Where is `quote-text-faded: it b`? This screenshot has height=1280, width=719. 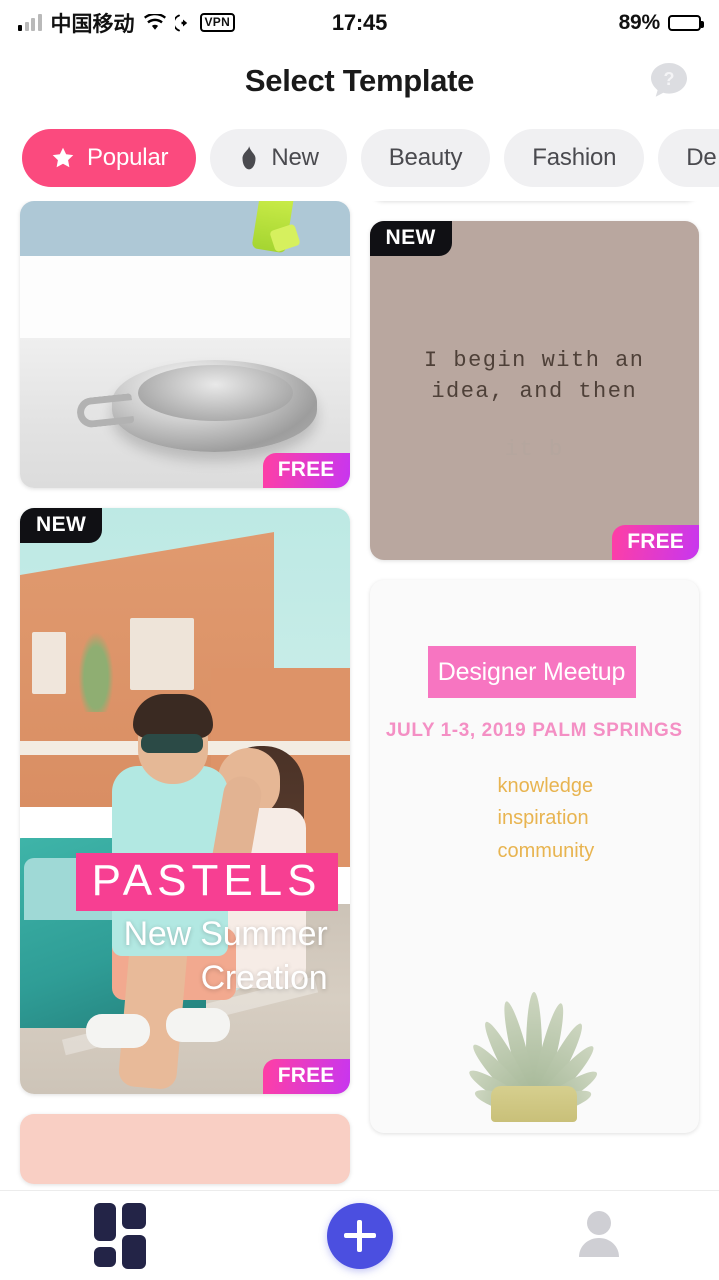 quote-text-faded: it b is located at coordinates (534, 449).